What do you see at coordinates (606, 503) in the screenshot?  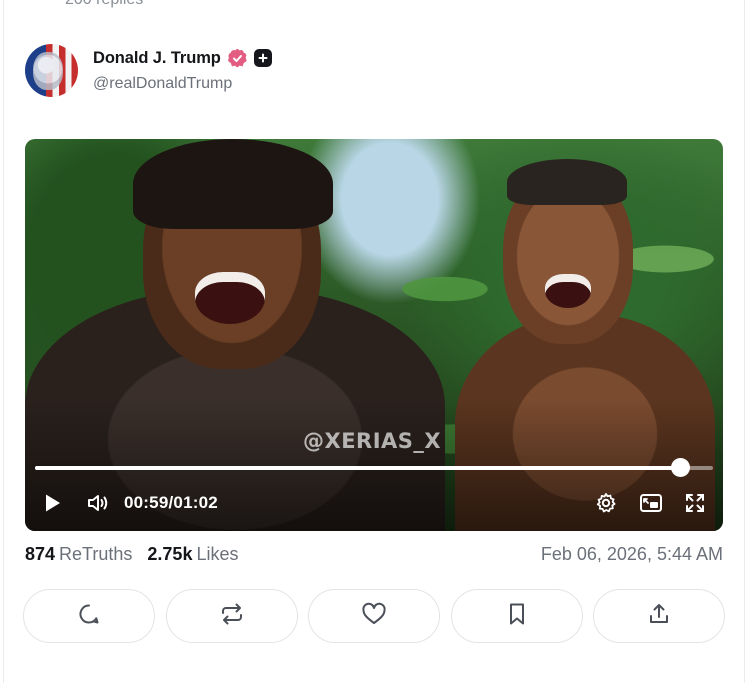 I see `settings-gear-icon` at bounding box center [606, 503].